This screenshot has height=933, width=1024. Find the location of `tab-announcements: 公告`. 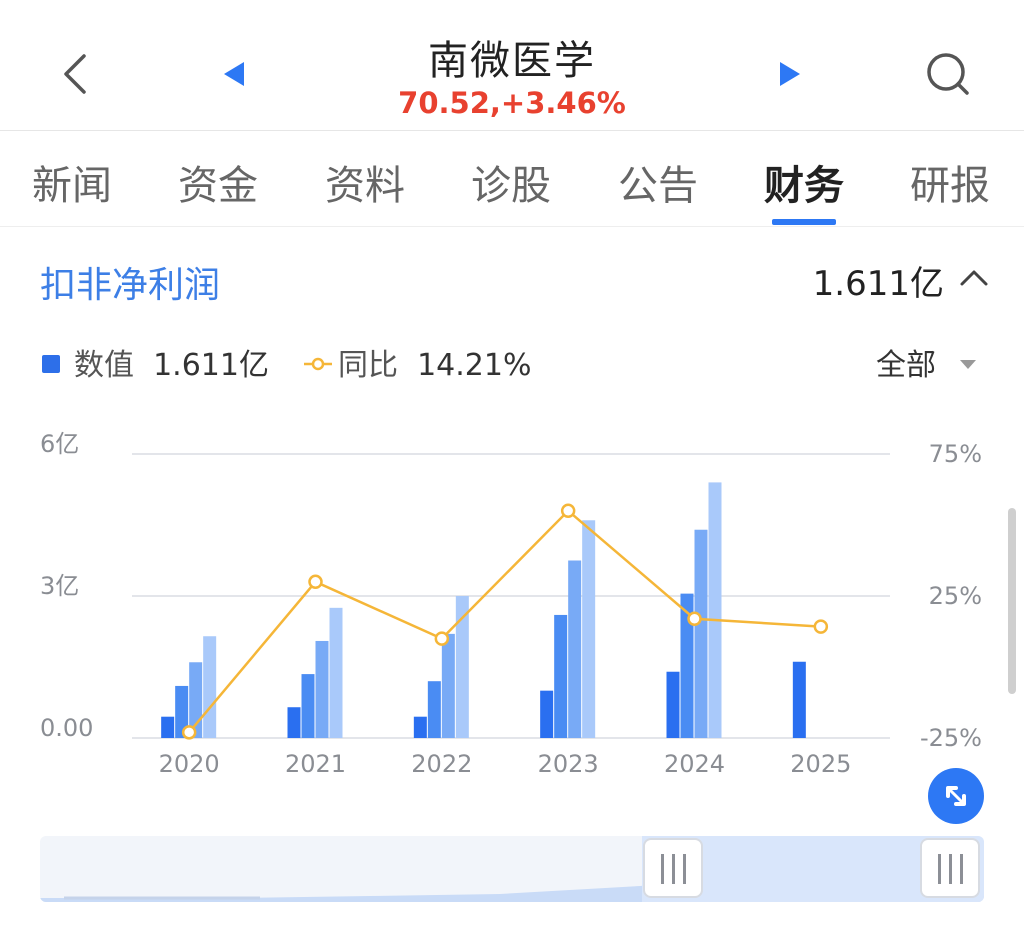

tab-announcements: 公告 is located at coordinates (658, 182).